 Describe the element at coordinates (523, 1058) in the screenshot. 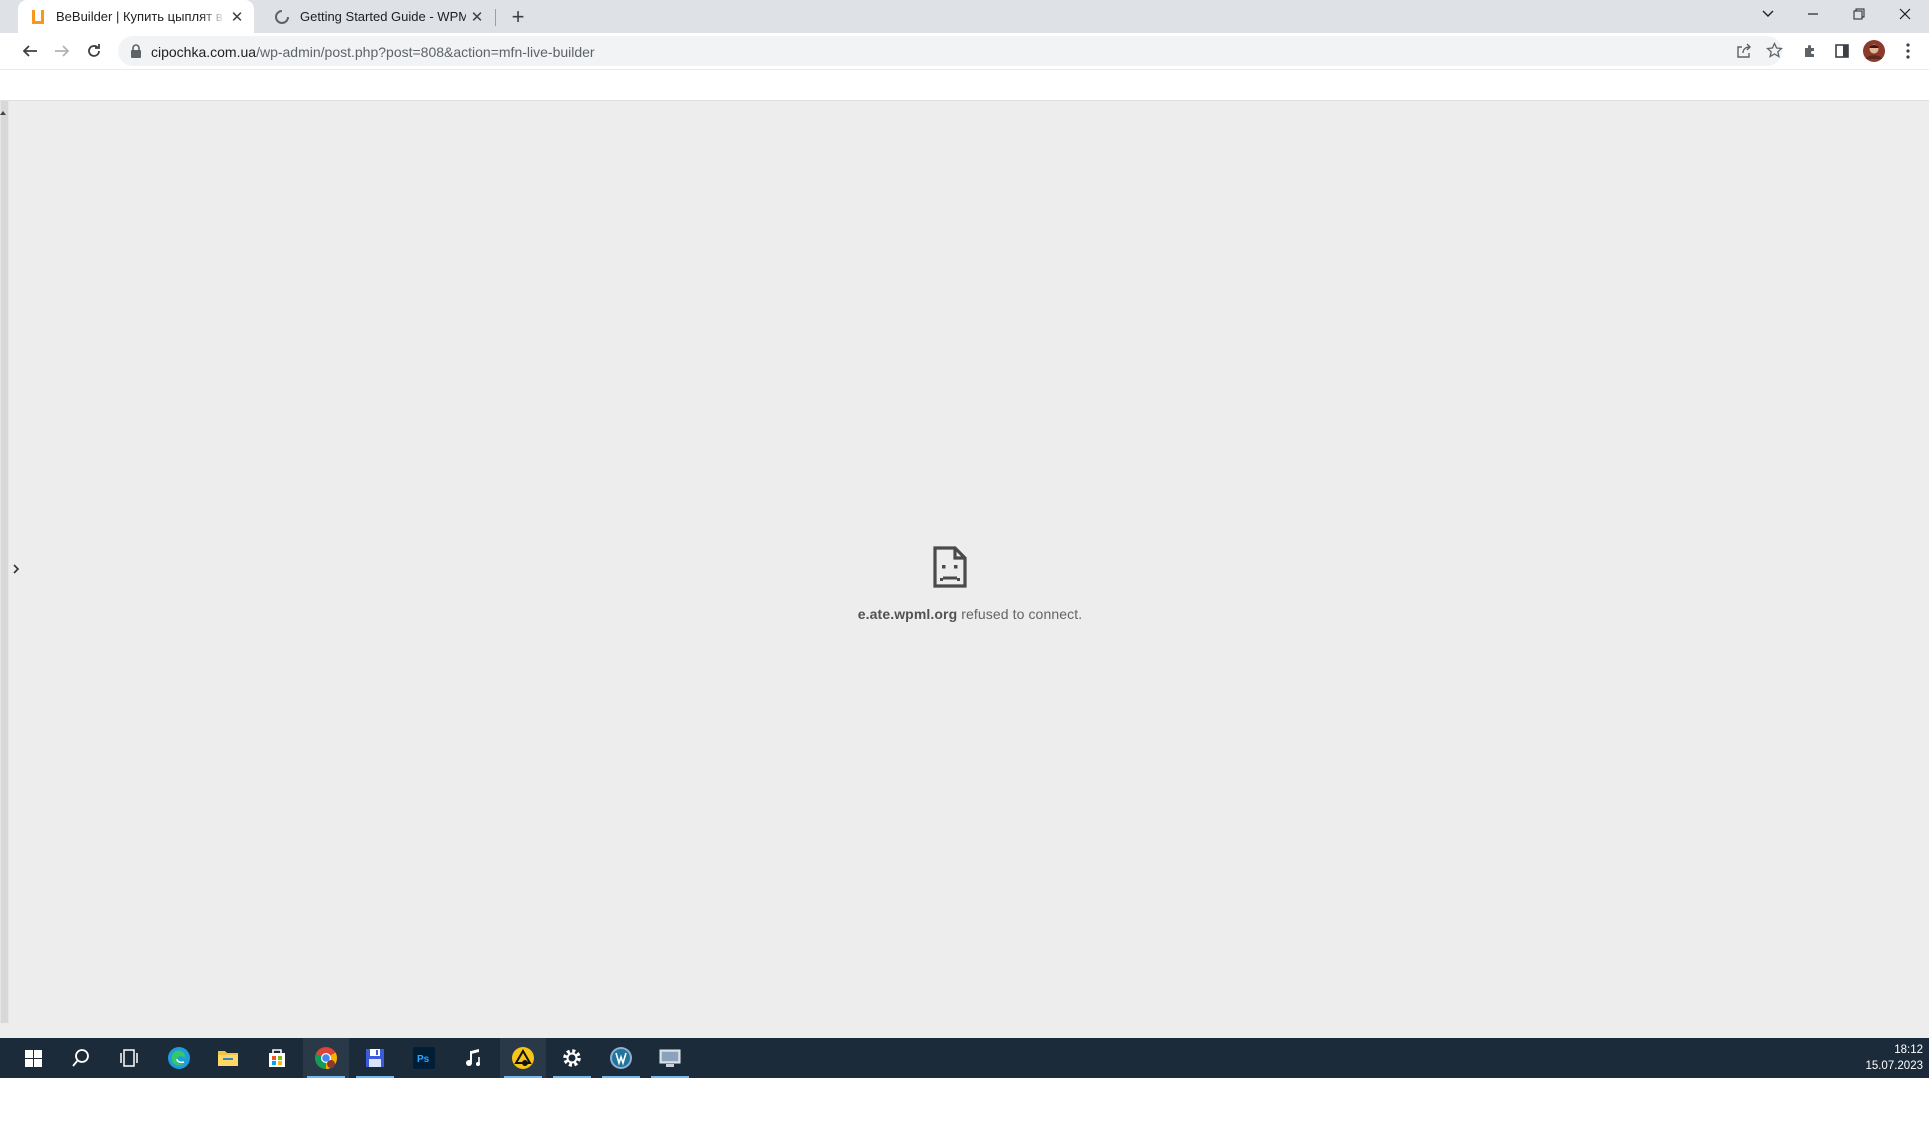

I see `triangle-app-icon` at that location.